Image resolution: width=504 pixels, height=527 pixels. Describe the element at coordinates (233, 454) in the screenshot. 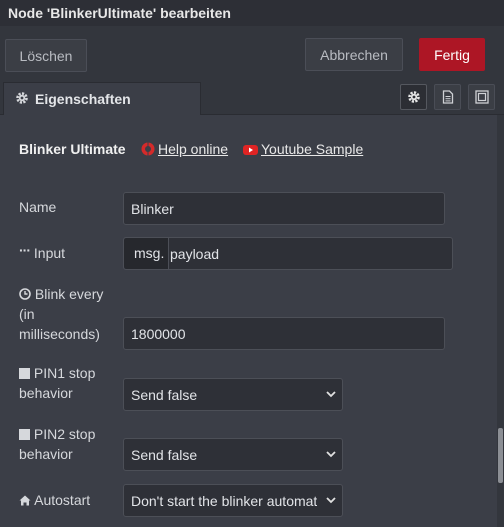

I see `pin2-behavior-select: Send false` at that location.